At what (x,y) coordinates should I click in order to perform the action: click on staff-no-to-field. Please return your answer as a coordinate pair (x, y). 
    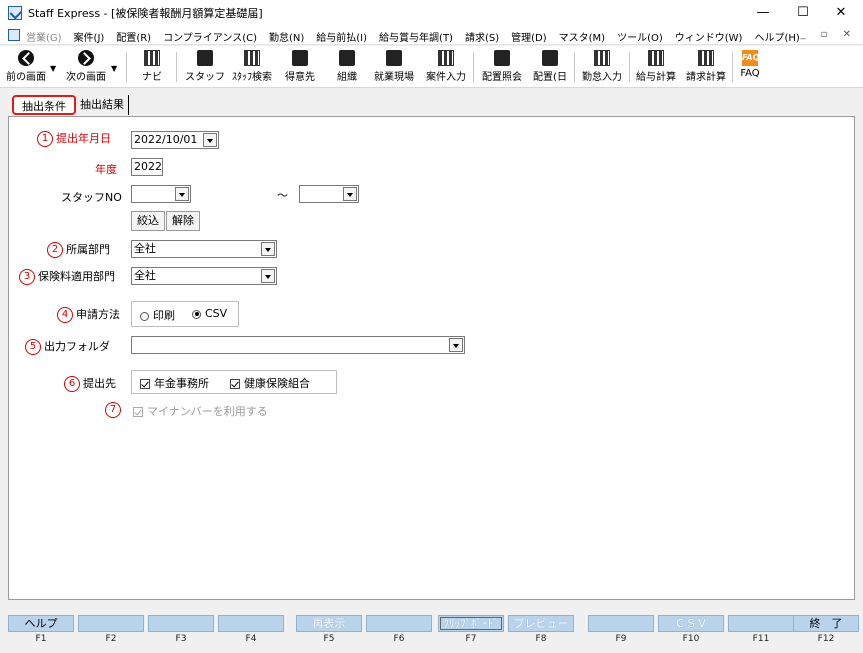
    Looking at the image, I should click on (329, 194).